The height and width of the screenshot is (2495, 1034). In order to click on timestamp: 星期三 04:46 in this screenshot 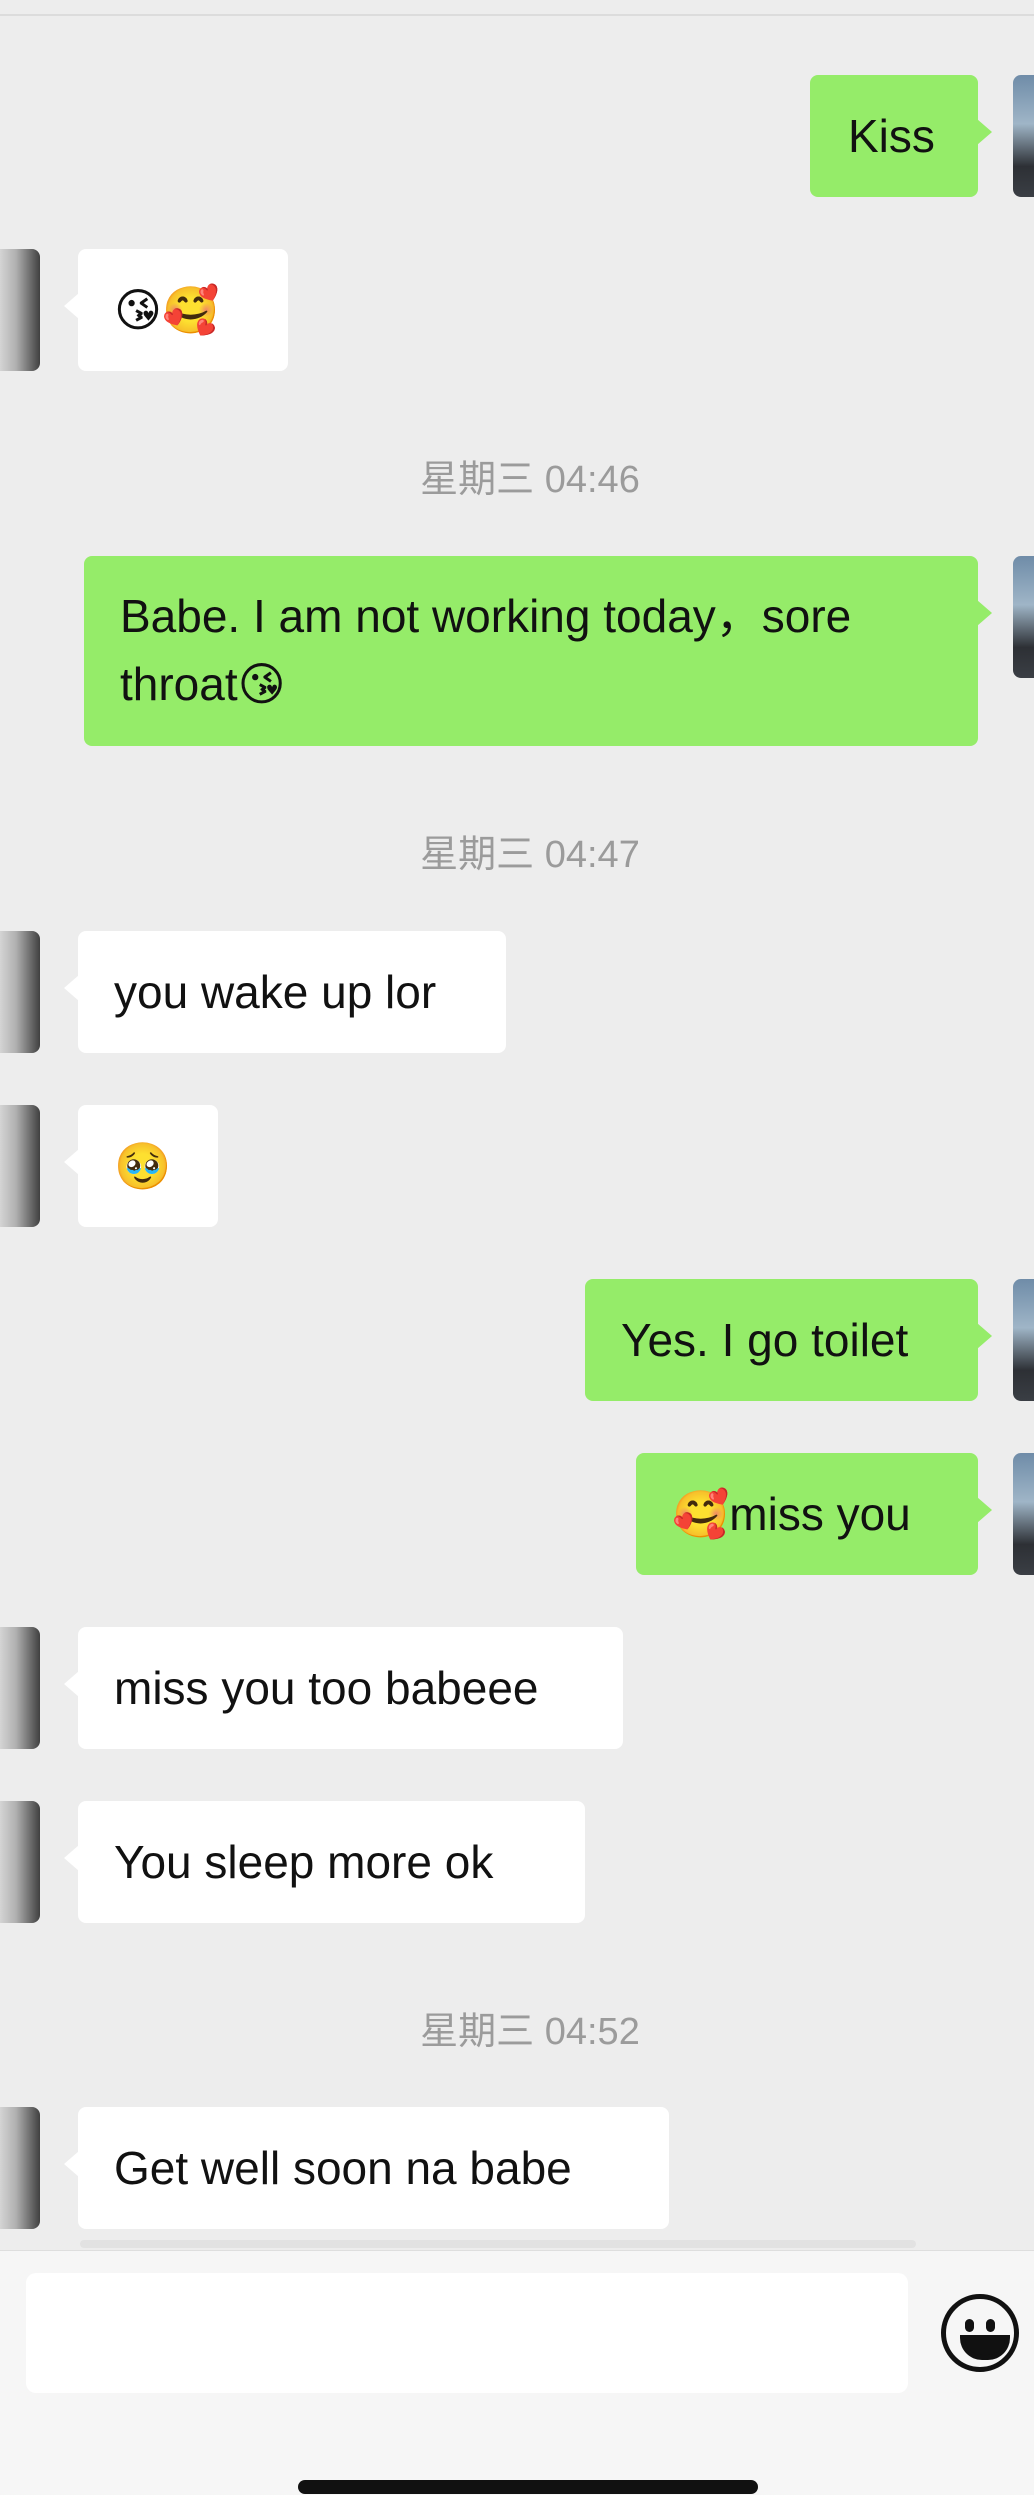, I will do `click(530, 480)`.